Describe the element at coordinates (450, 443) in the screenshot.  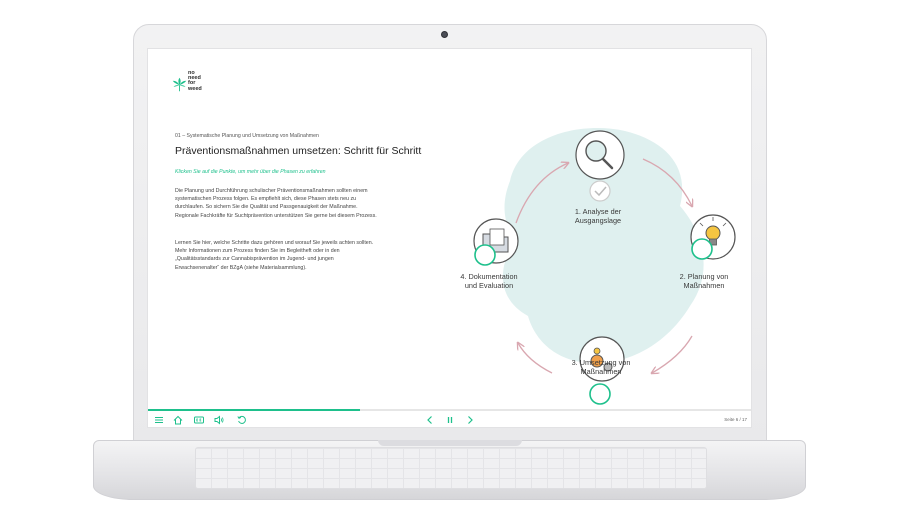
I see `laptop-hinge` at that location.